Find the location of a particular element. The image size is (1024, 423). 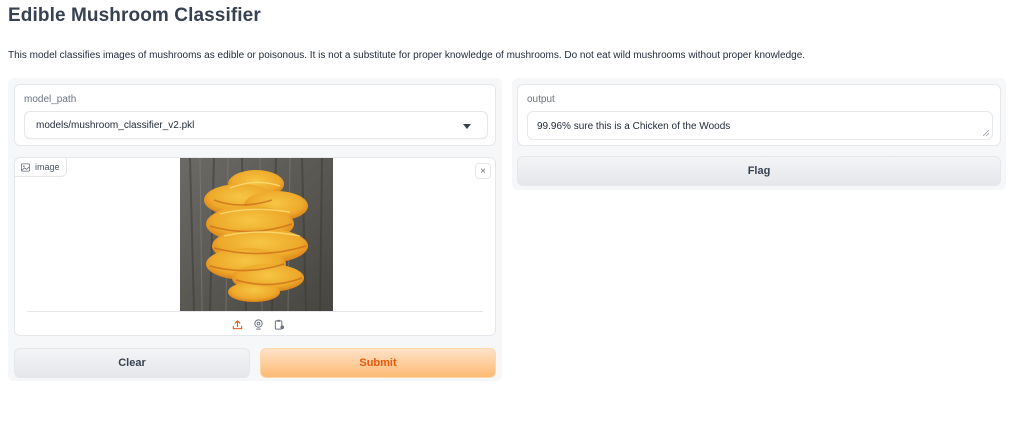

image-label-badge: image is located at coordinates (41, 167).